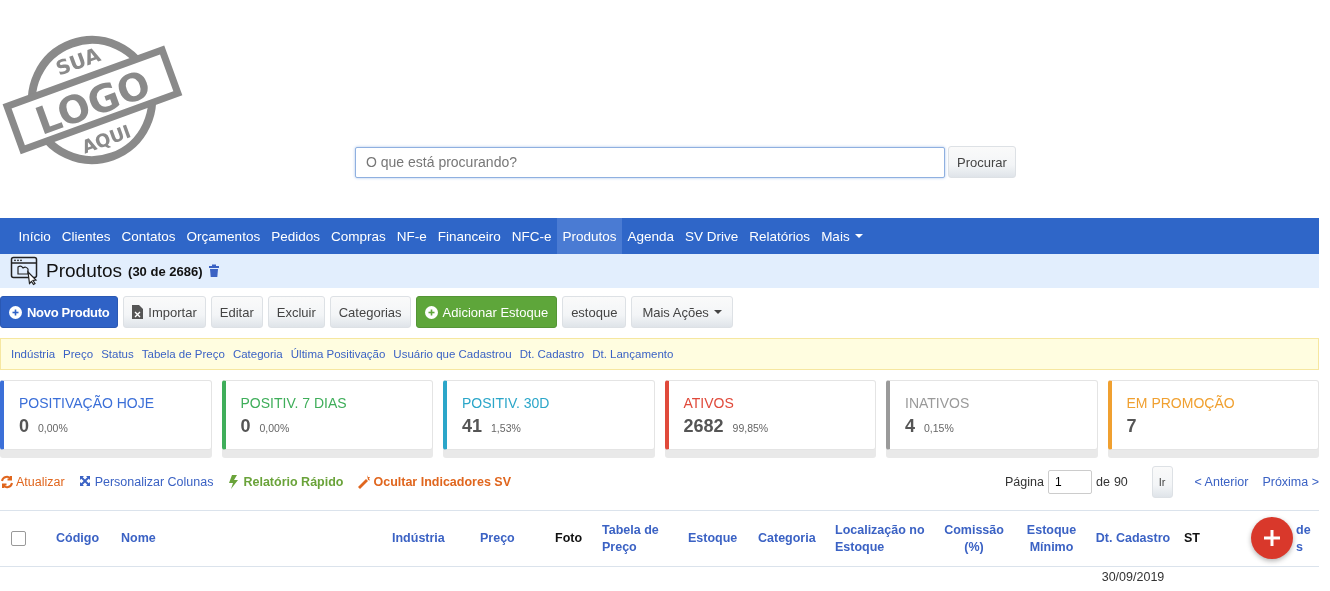 This screenshot has width=1330, height=591. What do you see at coordinates (682, 312) in the screenshot?
I see `action-button: Mais Ações` at bounding box center [682, 312].